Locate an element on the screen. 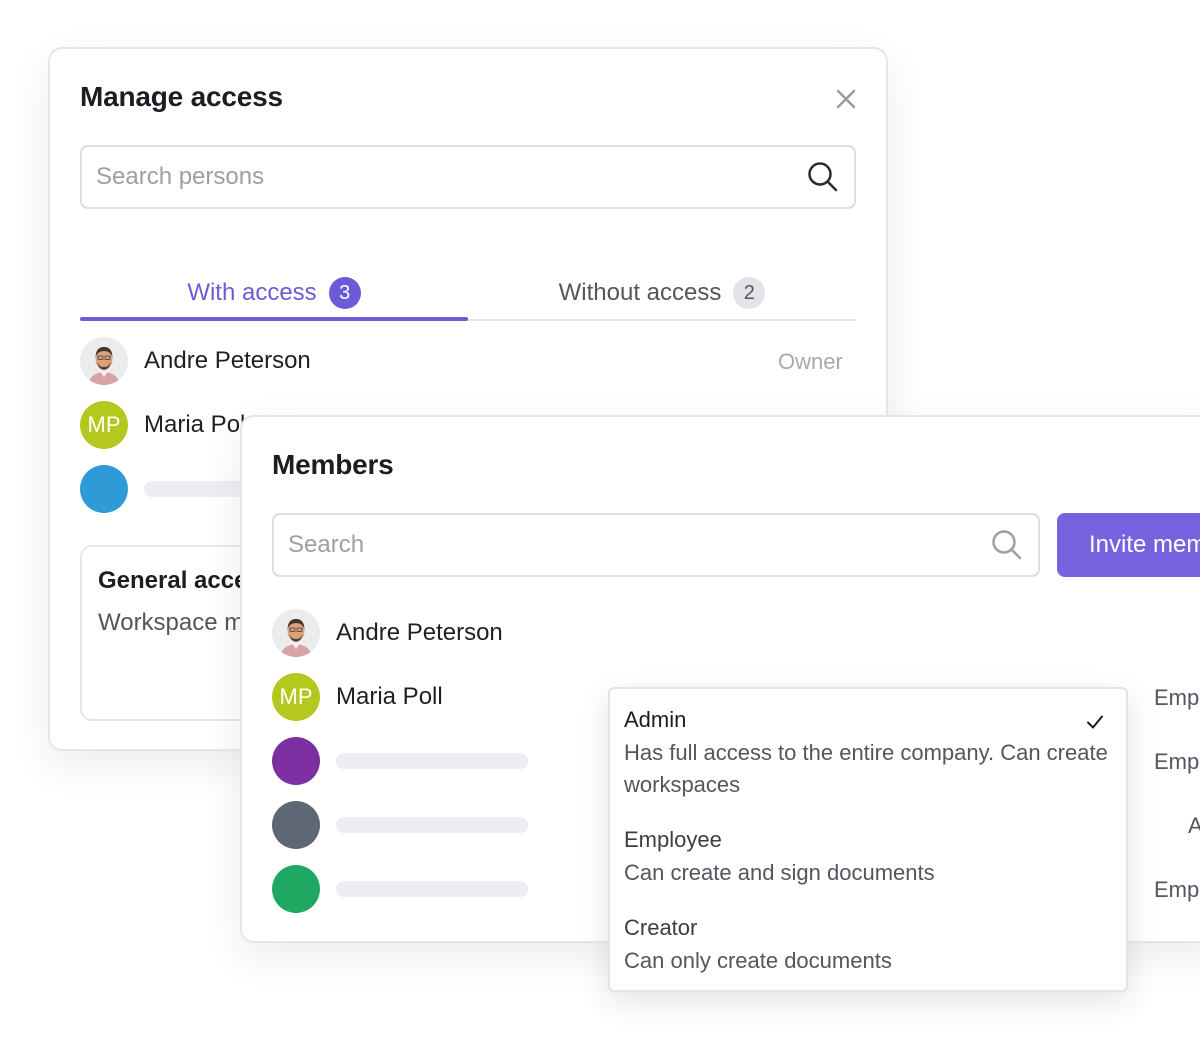 The image size is (1200, 1040). member-search-input is located at coordinates (656, 545).